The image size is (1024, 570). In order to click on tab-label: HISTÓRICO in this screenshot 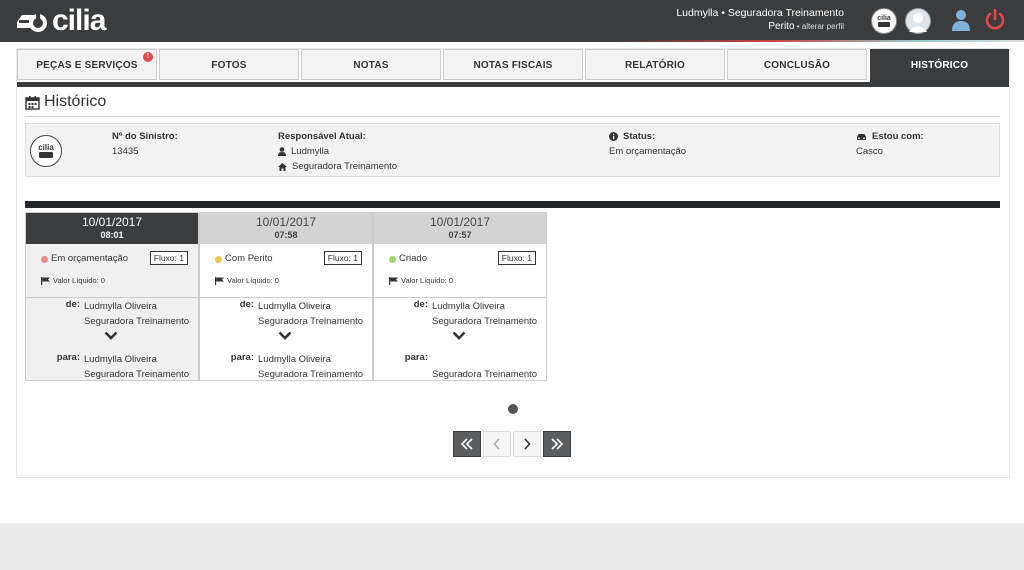, I will do `click(939, 65)`.